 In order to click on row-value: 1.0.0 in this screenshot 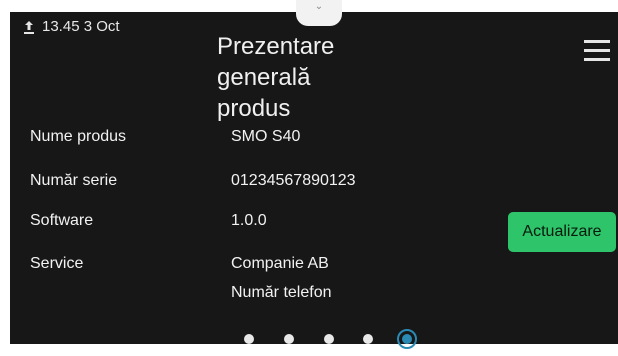, I will do `click(249, 220)`.